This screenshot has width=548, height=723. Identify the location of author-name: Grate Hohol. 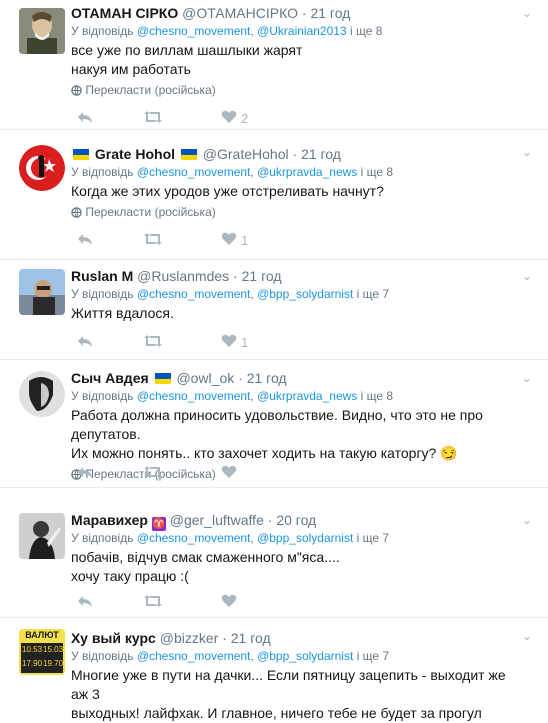
(135, 154).